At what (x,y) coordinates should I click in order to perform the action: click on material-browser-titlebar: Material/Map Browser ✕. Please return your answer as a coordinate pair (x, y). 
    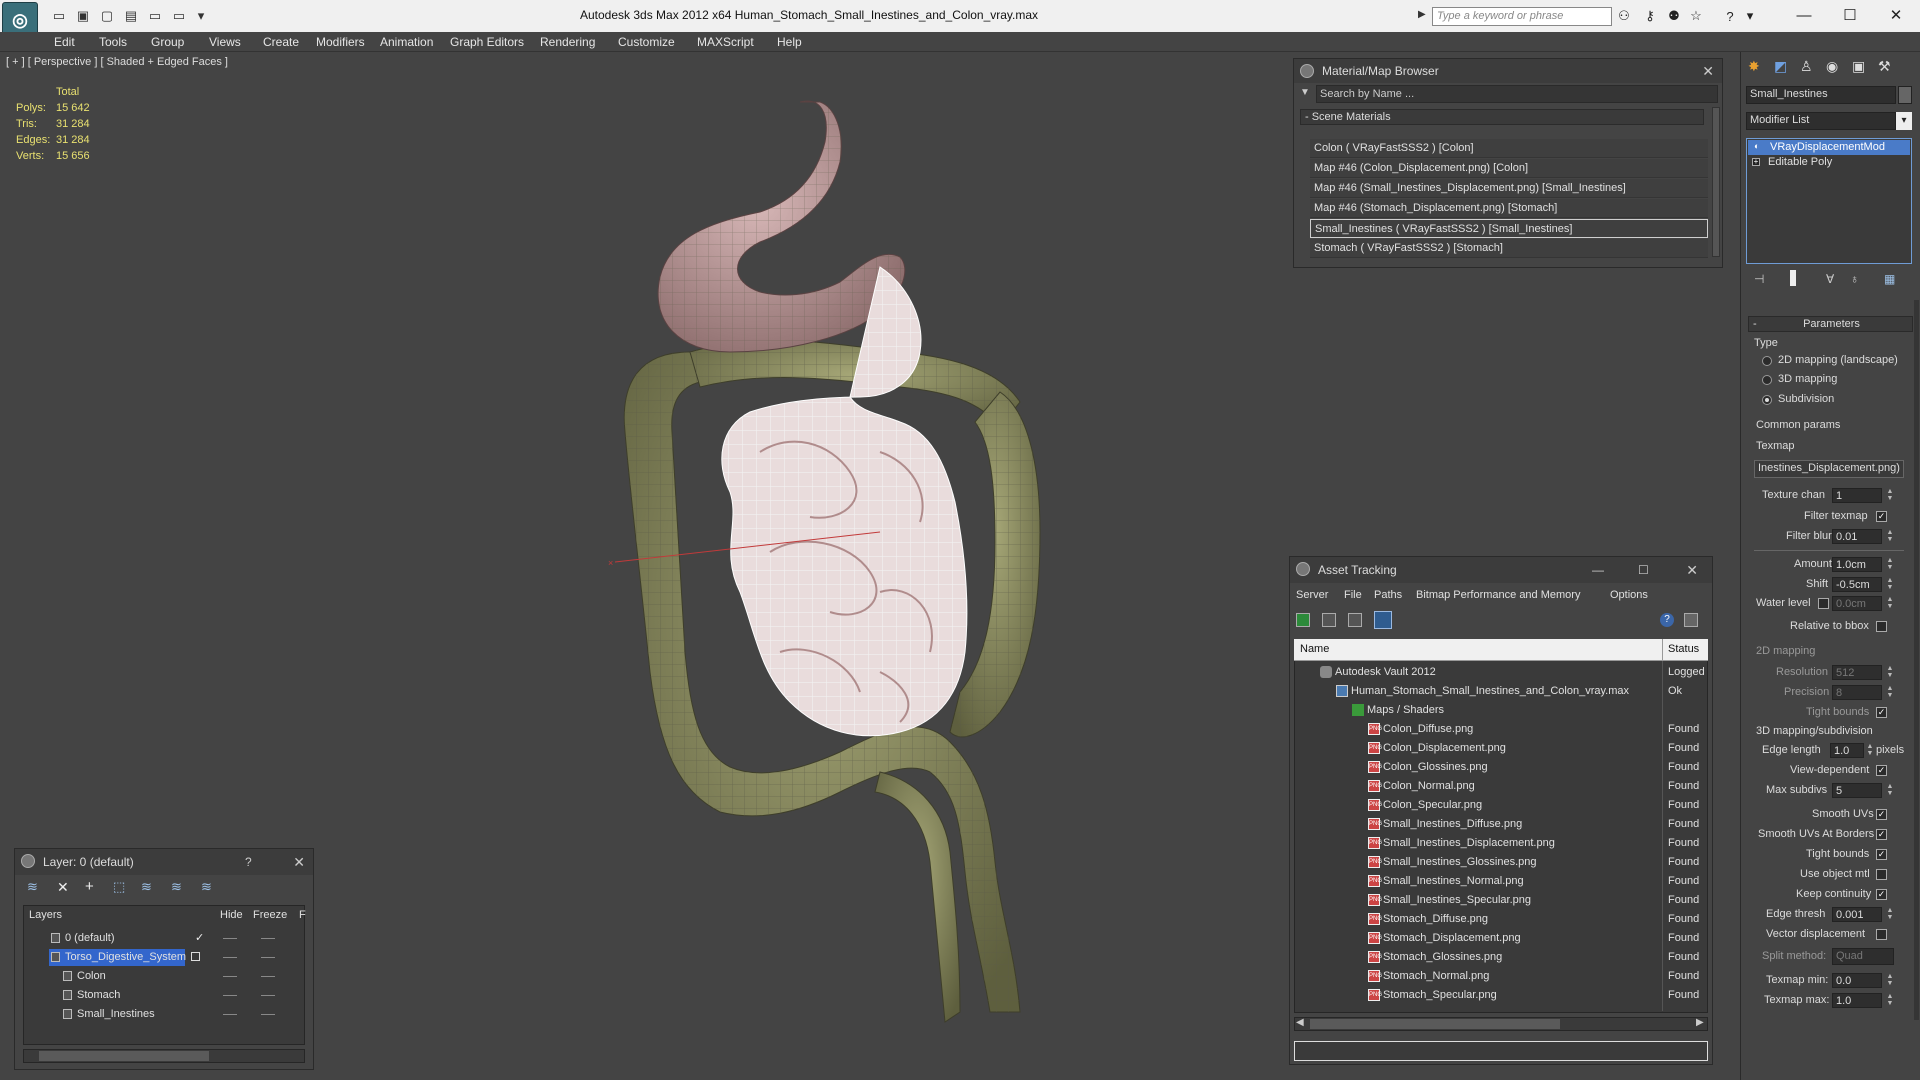
    Looking at the image, I should click on (1508, 71).